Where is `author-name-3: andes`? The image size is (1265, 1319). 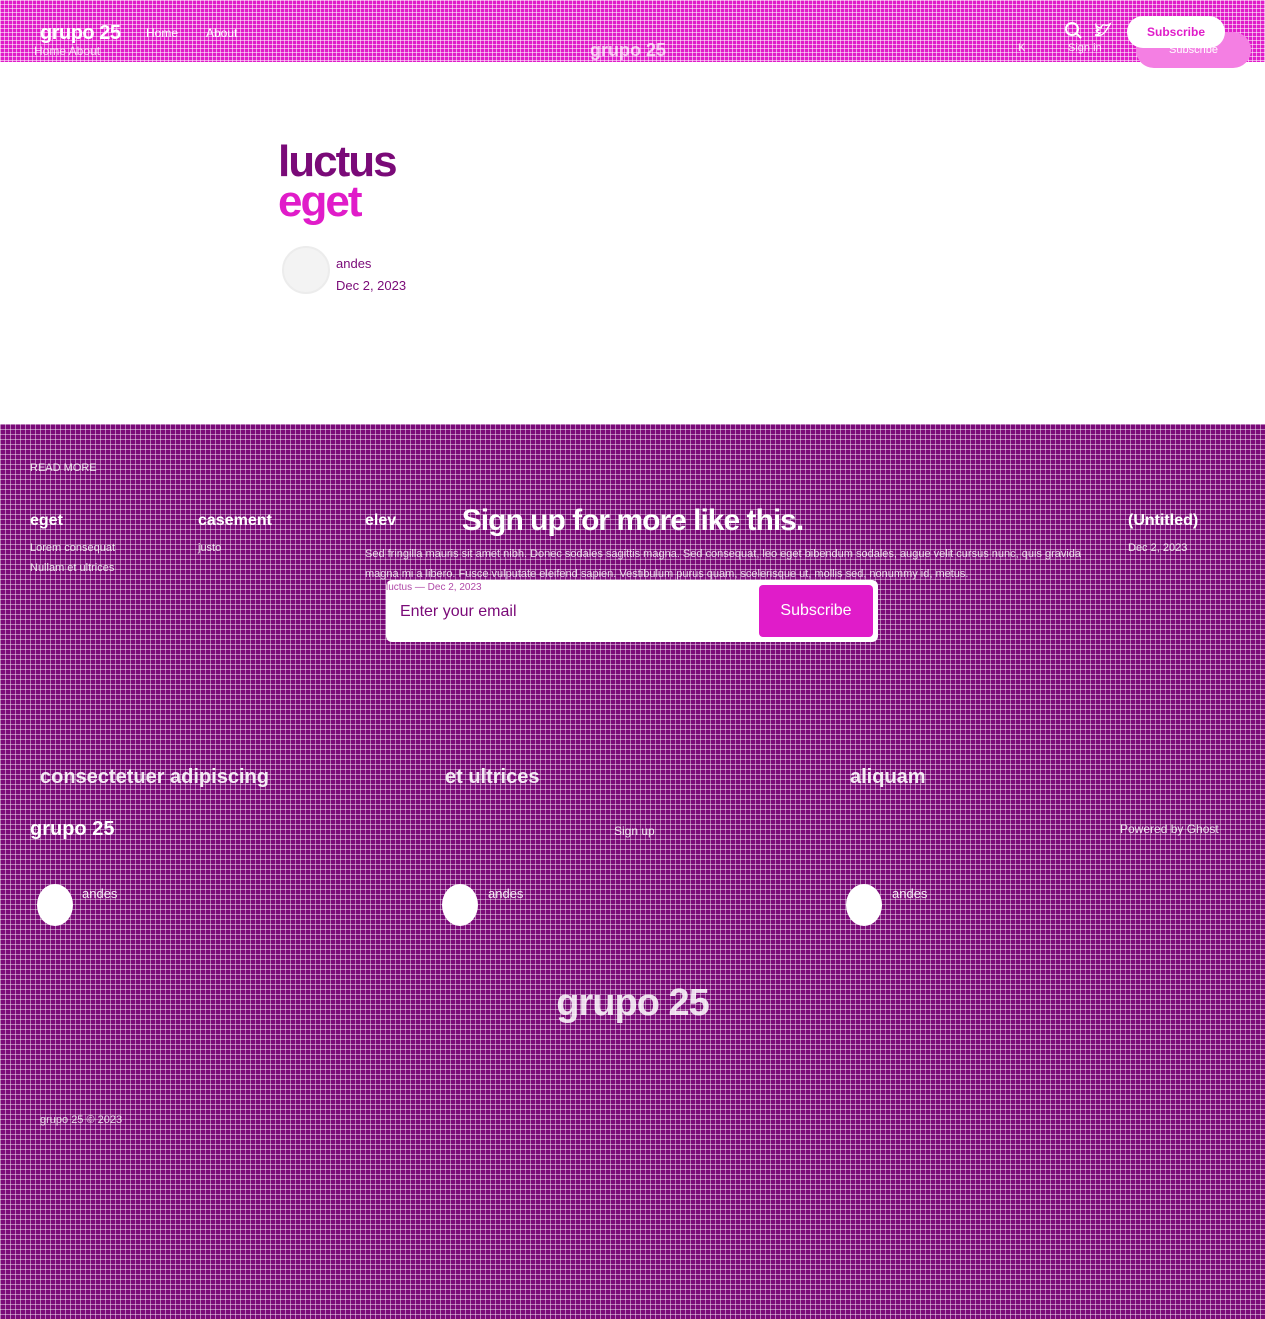 author-name-3: andes is located at coordinates (909, 893).